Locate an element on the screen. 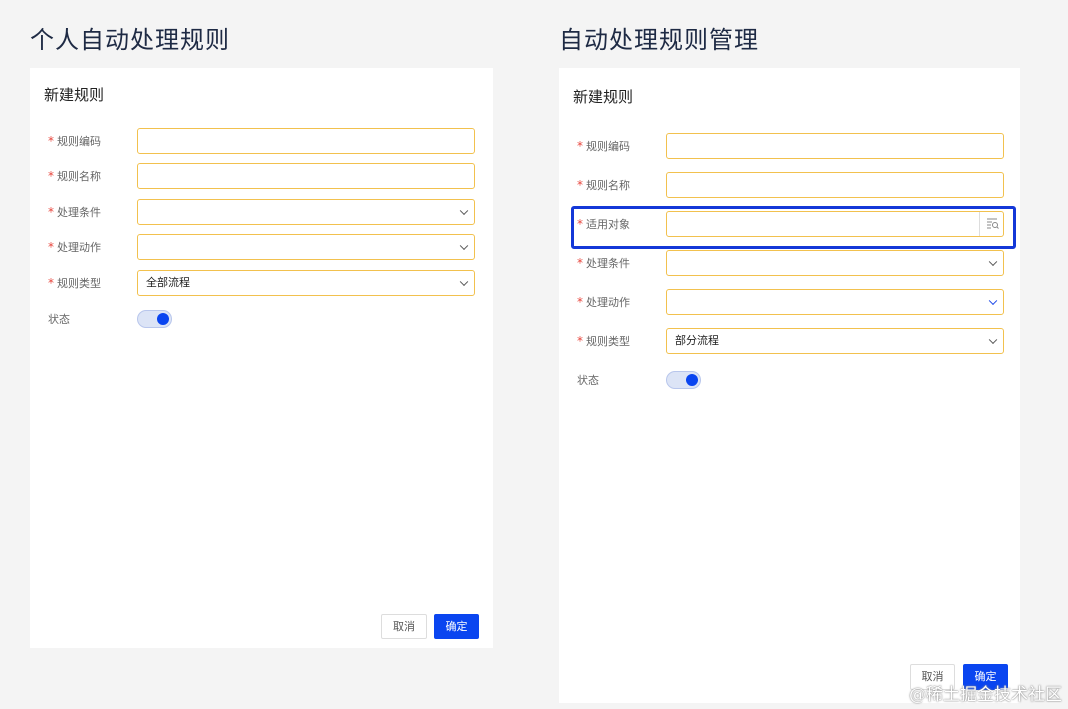 Image resolution: width=1068 pixels, height=709 pixels. left-row-status: 状态 is located at coordinates (261, 319).